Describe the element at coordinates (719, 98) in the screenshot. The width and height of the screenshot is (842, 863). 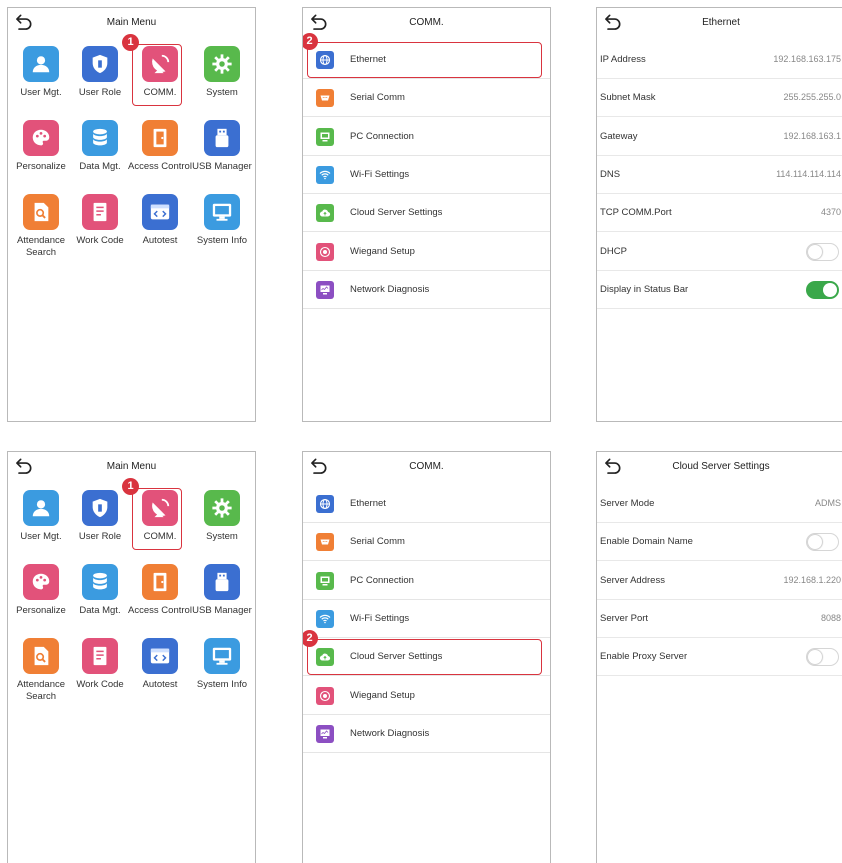
I see `setting-row-subnet-mask: Subnet Mask 255.255.255.0` at that location.